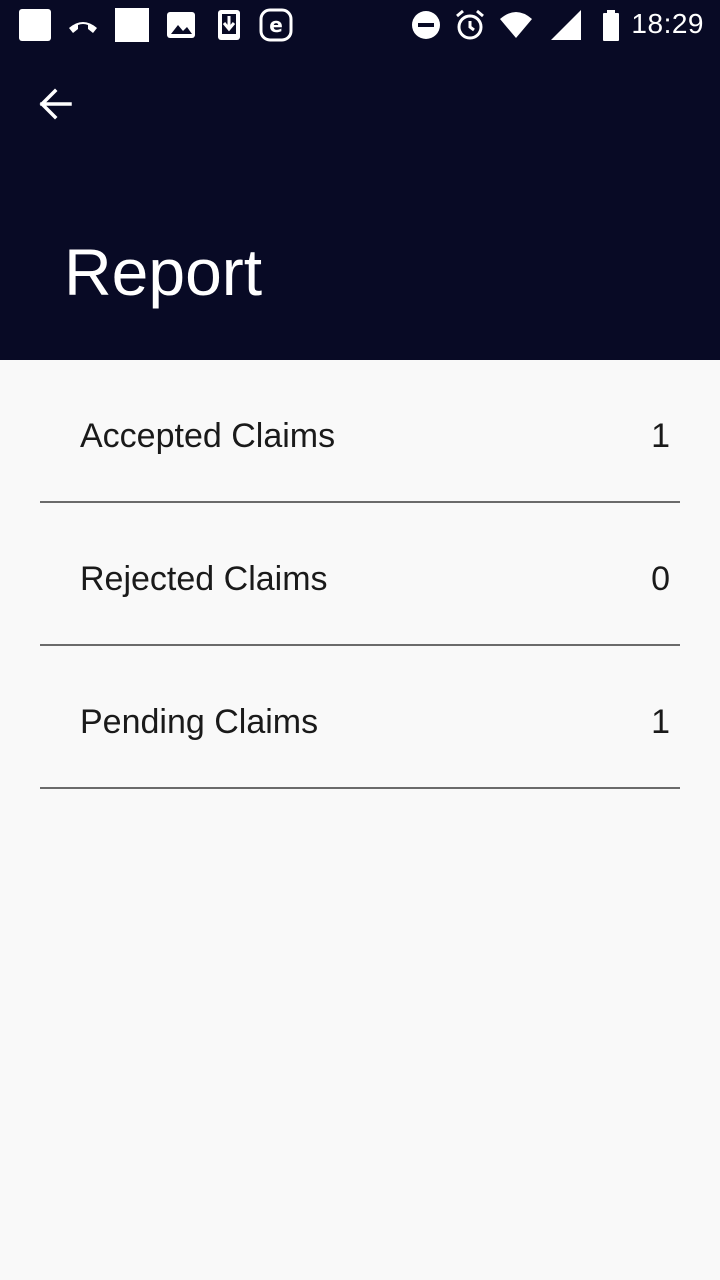 The height and width of the screenshot is (1280, 720). What do you see at coordinates (208, 436) in the screenshot?
I see `item-label: Accepted Claims` at bounding box center [208, 436].